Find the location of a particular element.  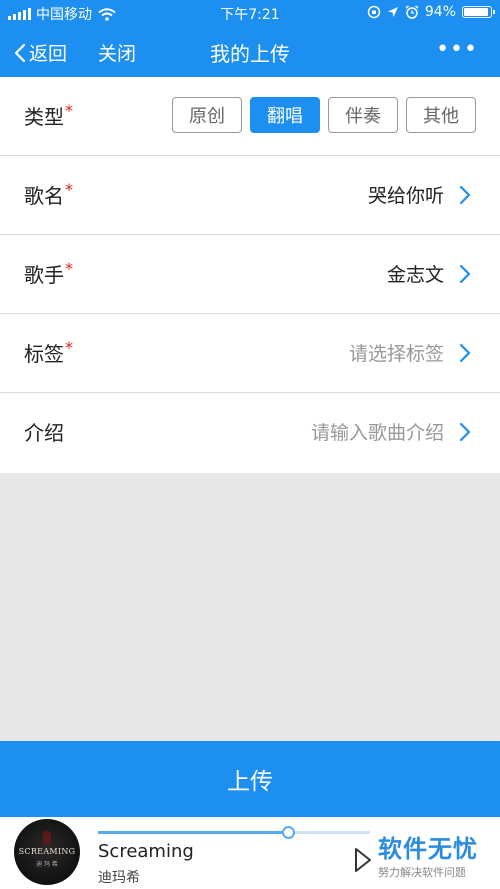

type-option-original: 原创 is located at coordinates (207, 115).